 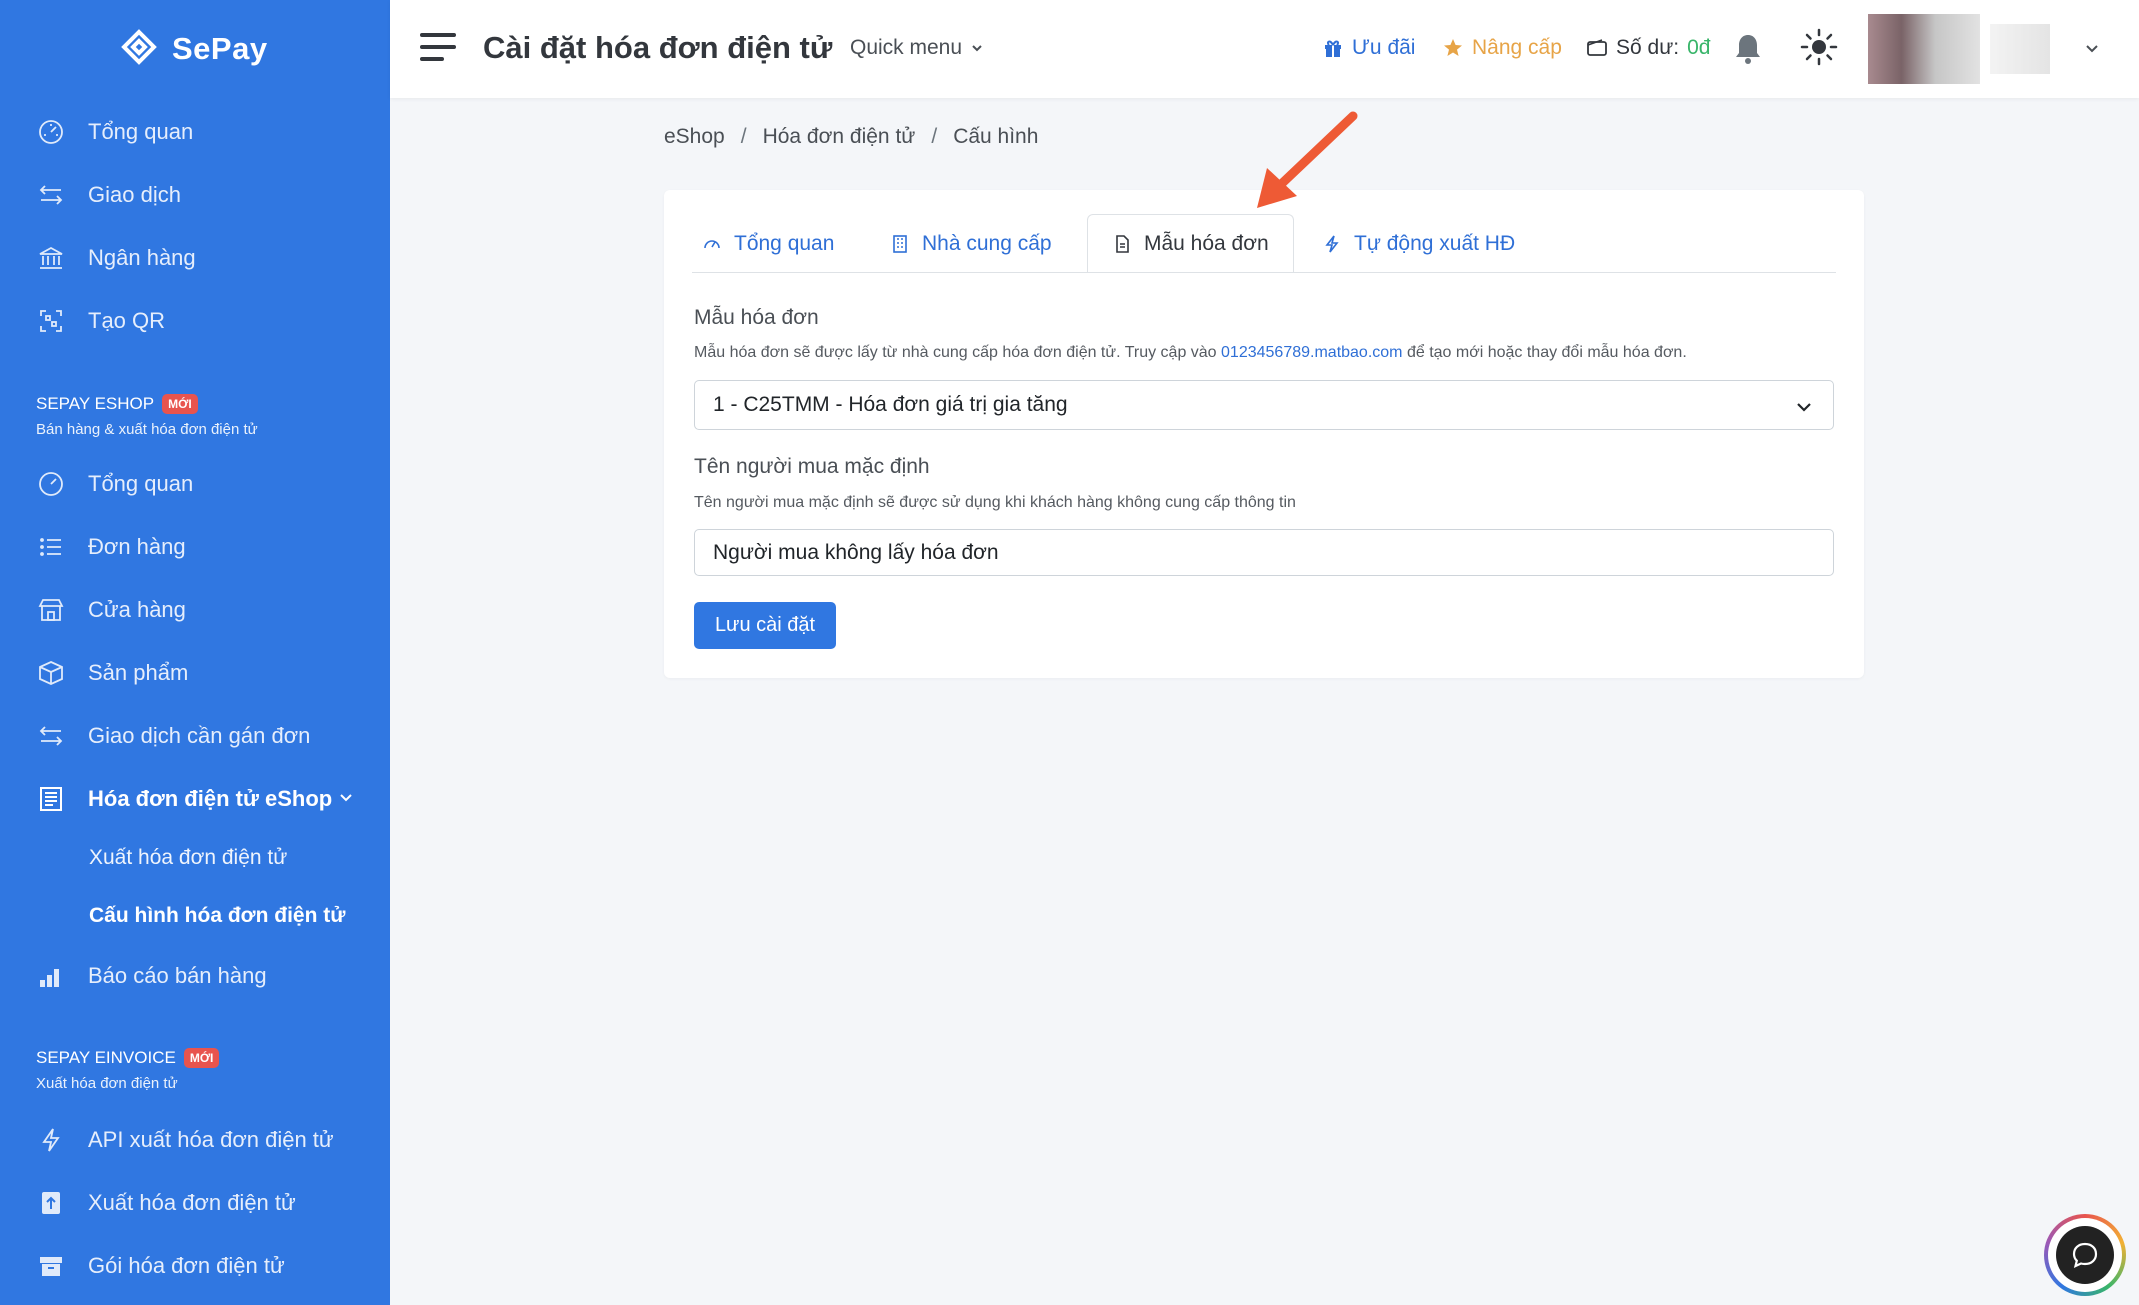 What do you see at coordinates (51, 976) in the screenshot?
I see `bar-chart-icon` at bounding box center [51, 976].